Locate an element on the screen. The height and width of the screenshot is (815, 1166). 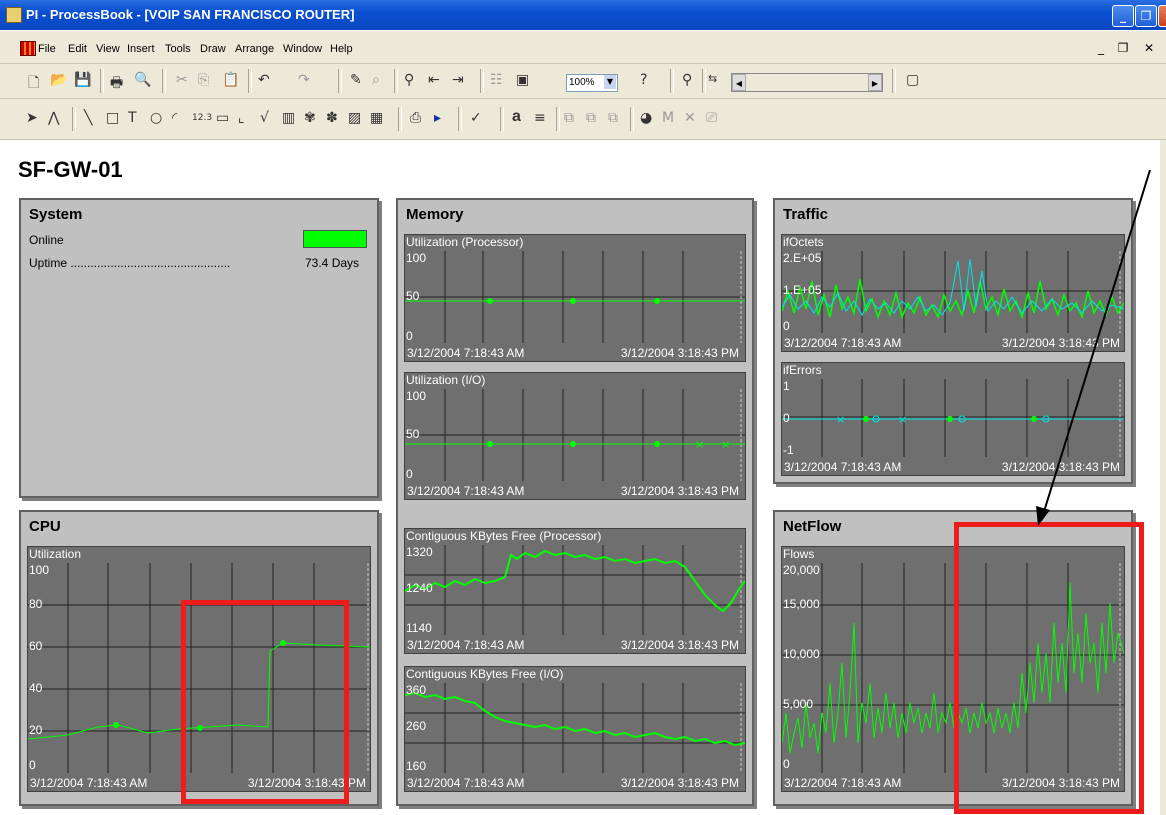
data-point is located at coordinates (573, 301).